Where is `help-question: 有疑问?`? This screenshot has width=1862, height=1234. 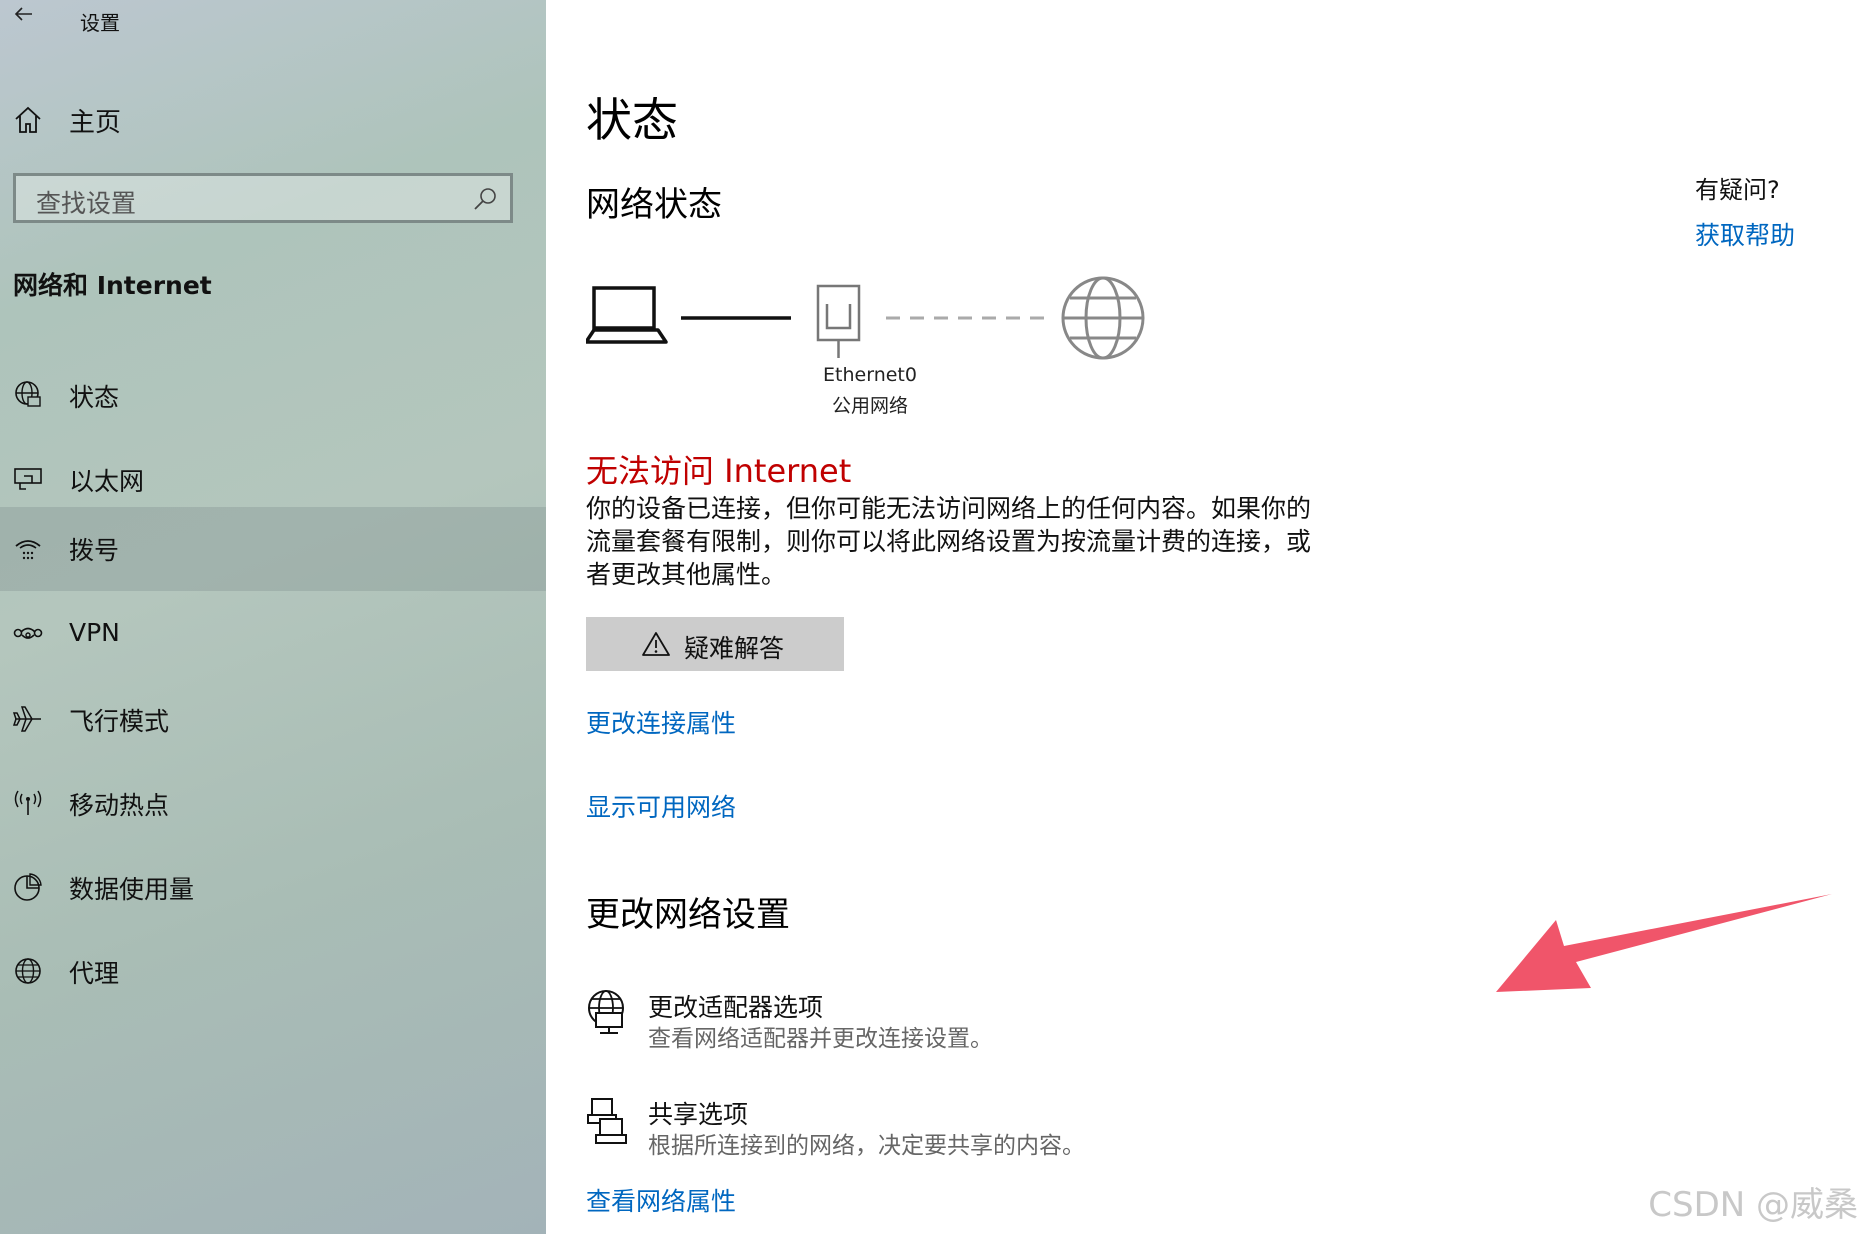
help-question: 有疑问? is located at coordinates (1737, 190).